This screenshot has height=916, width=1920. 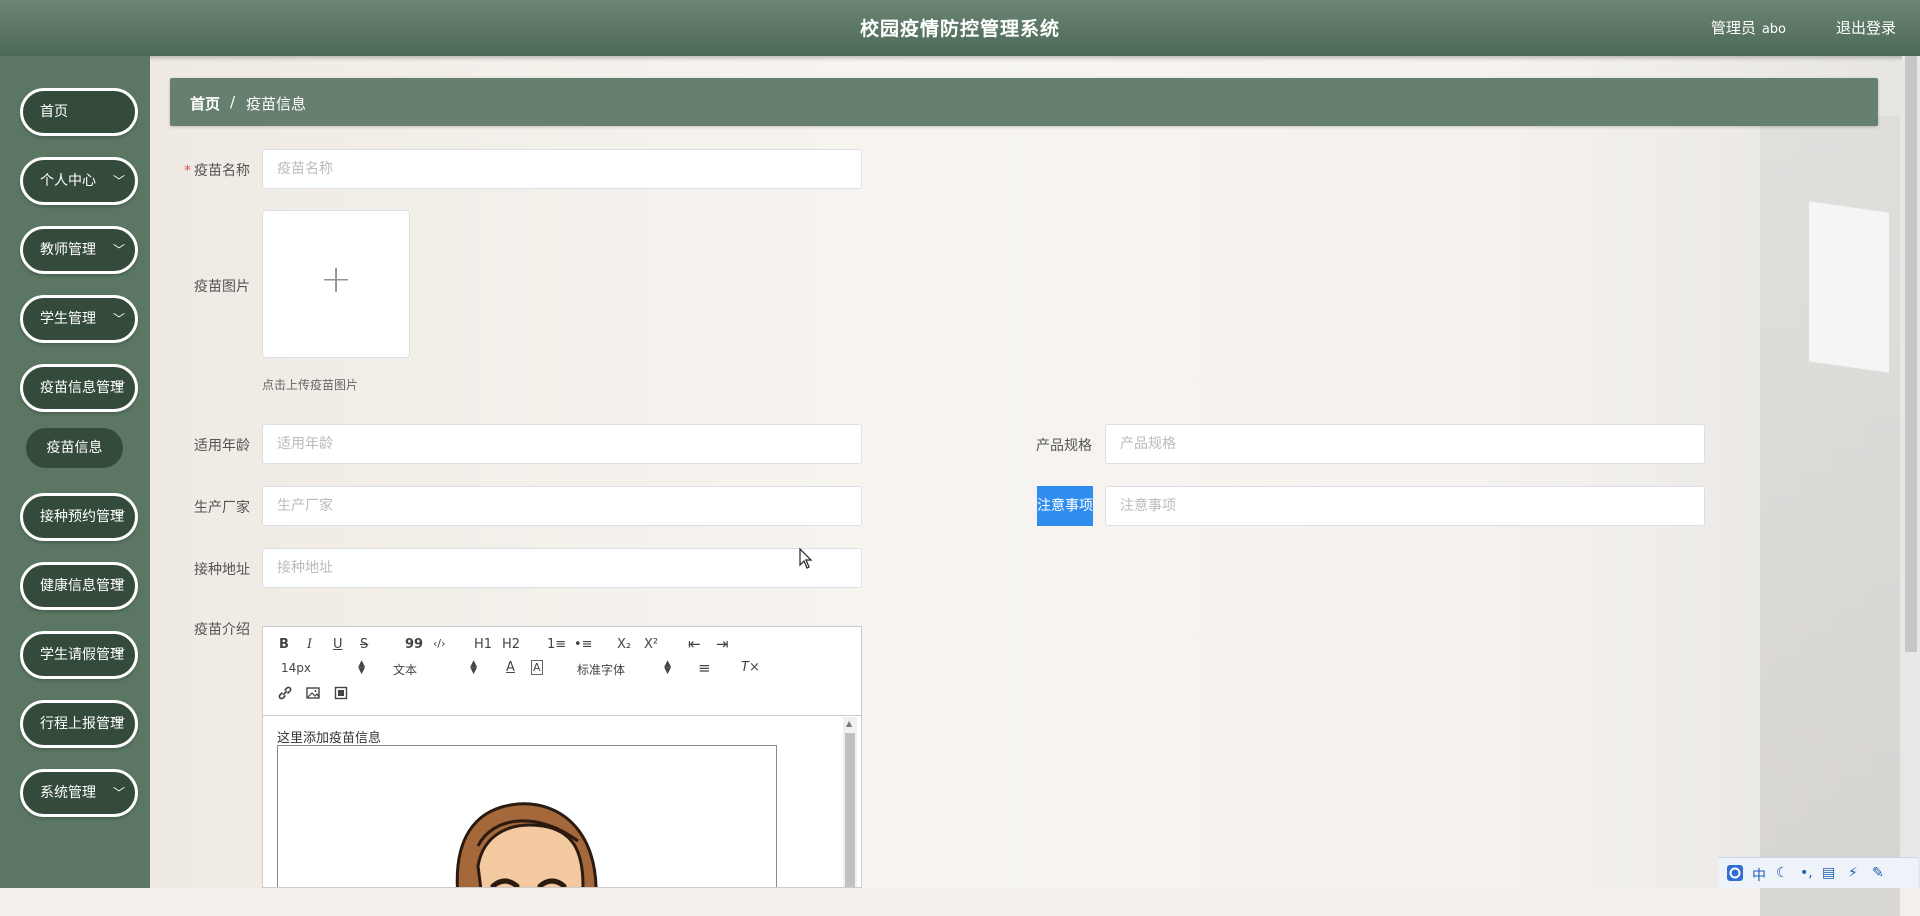 I want to click on intro-label: 疫苗介绍, so click(x=222, y=630).